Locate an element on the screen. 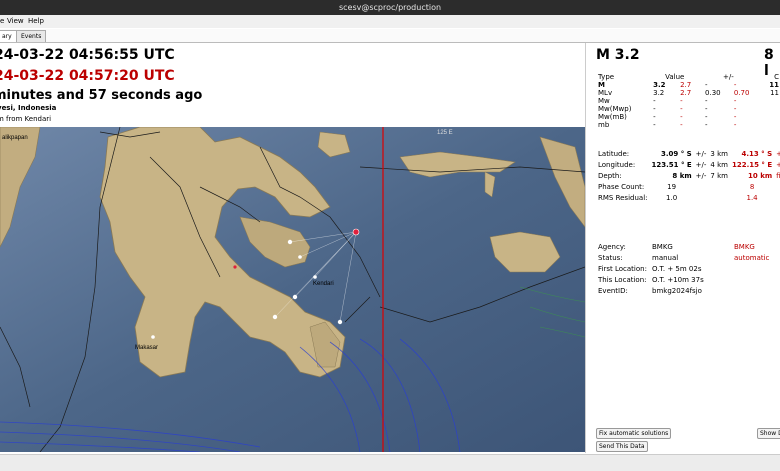 The width and height of the screenshot is (780, 471). col-pm: +/- is located at coordinates (728, 77).